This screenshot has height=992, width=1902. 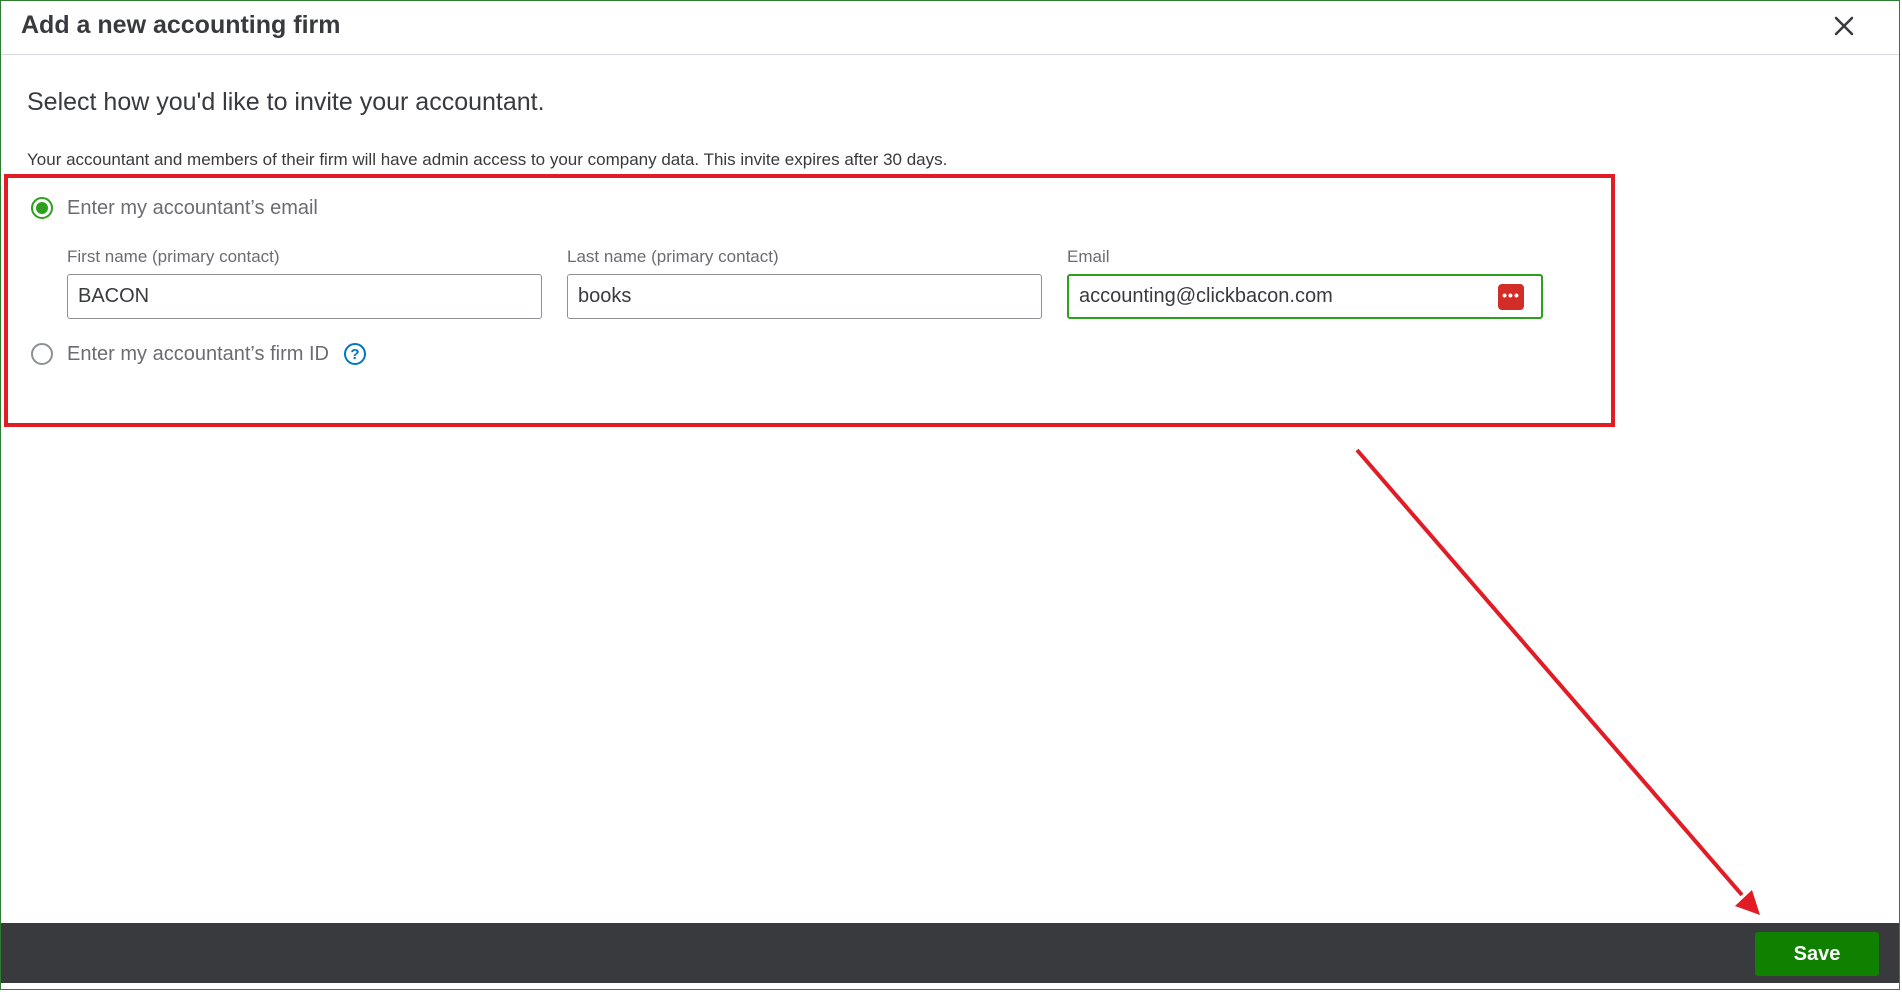 I want to click on dialog-title: Add a new accounting firm, so click(x=181, y=25).